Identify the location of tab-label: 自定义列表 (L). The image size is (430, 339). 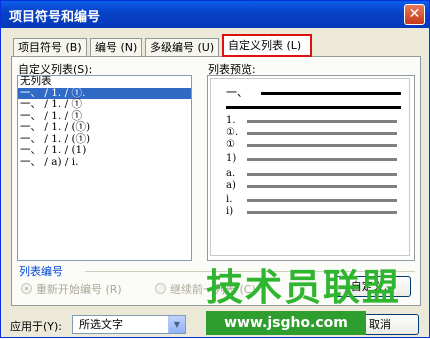
(265, 45).